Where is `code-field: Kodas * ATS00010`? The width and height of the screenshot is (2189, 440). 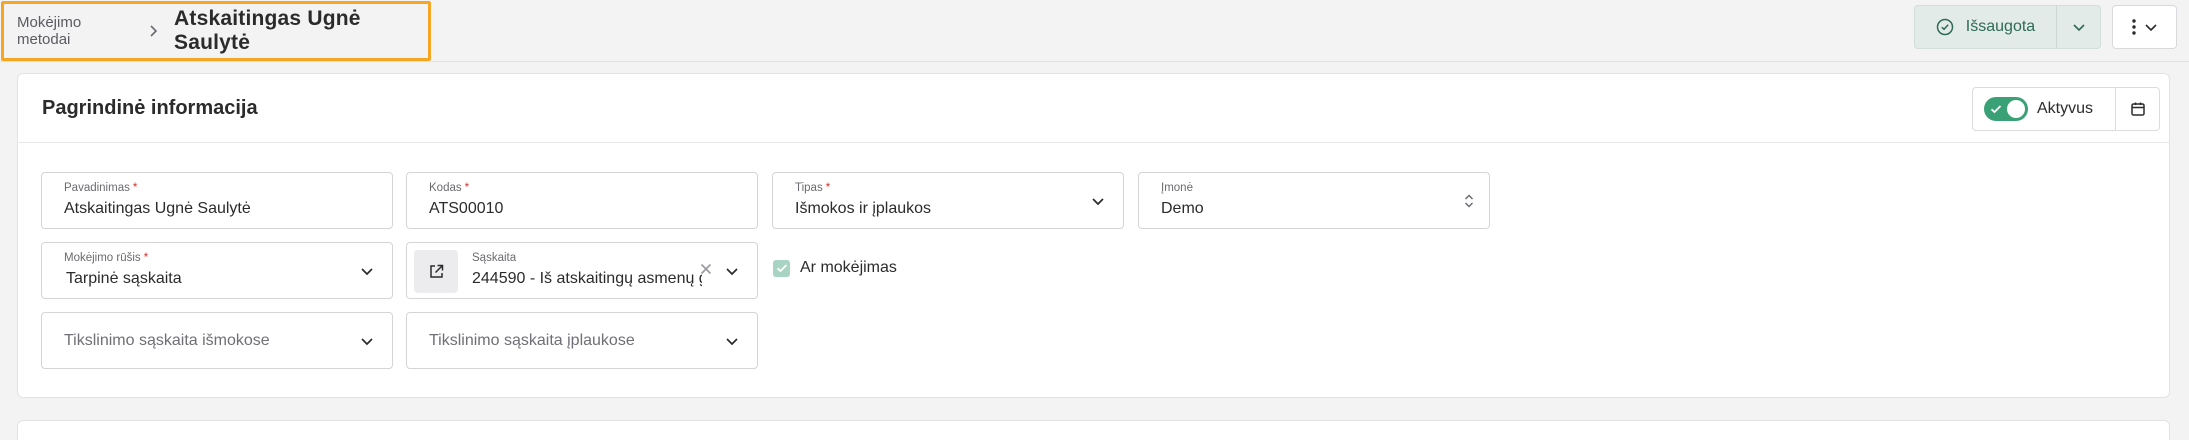
code-field: Kodas * ATS00010 is located at coordinates (582, 200).